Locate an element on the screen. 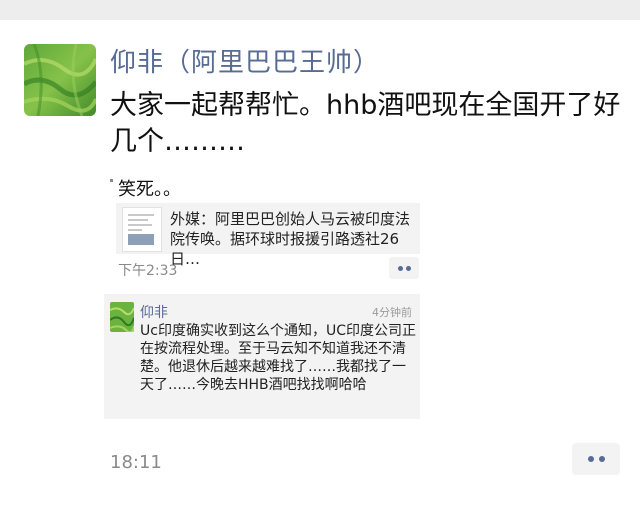 The image size is (640, 513). top-bar is located at coordinates (320, 10).